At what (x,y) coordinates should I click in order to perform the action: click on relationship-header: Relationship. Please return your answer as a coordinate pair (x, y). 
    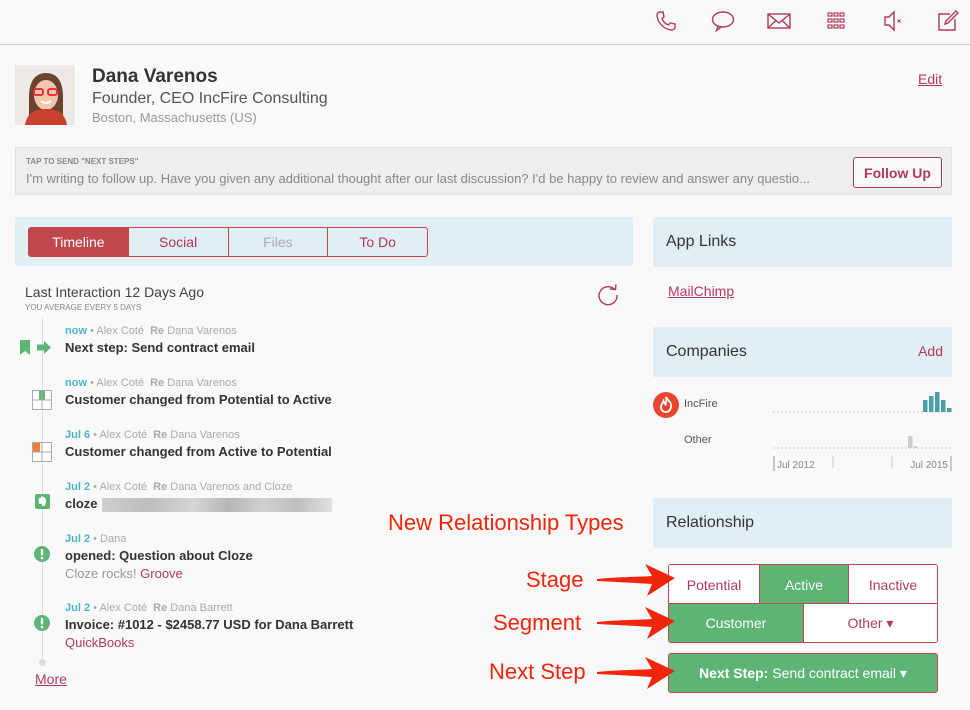
    Looking at the image, I should click on (802, 523).